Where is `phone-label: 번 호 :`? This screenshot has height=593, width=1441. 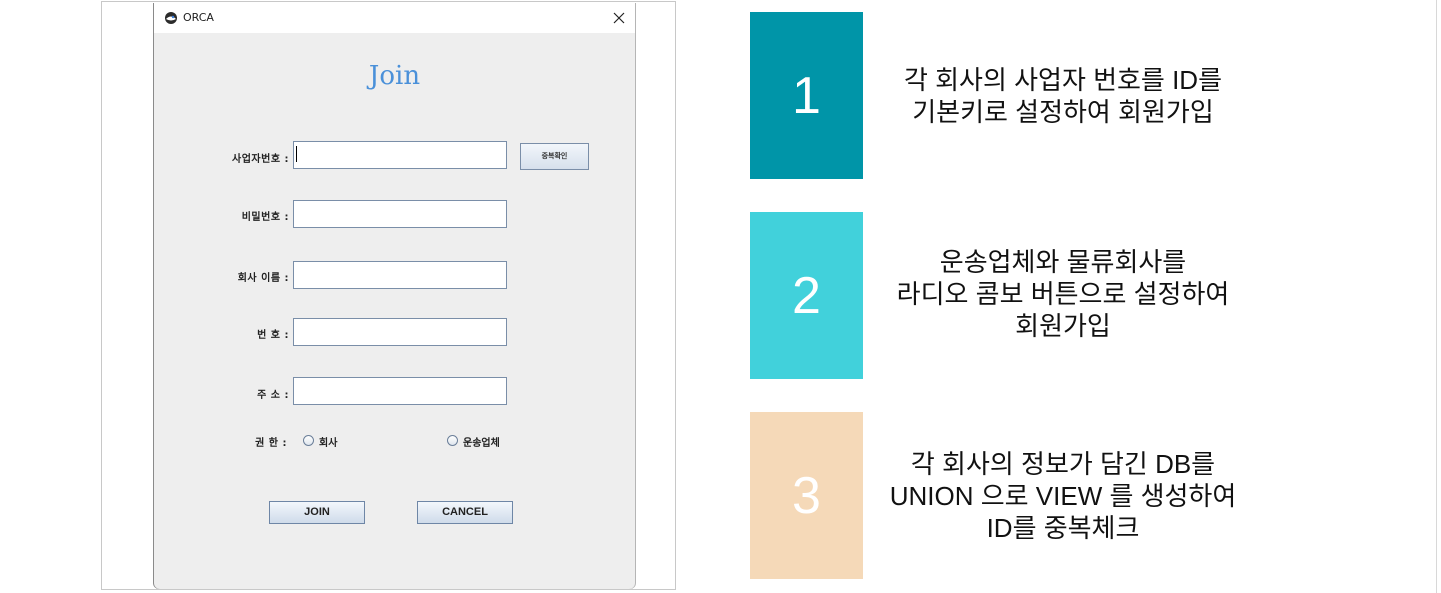 phone-label: 번 호 : is located at coordinates (273, 335).